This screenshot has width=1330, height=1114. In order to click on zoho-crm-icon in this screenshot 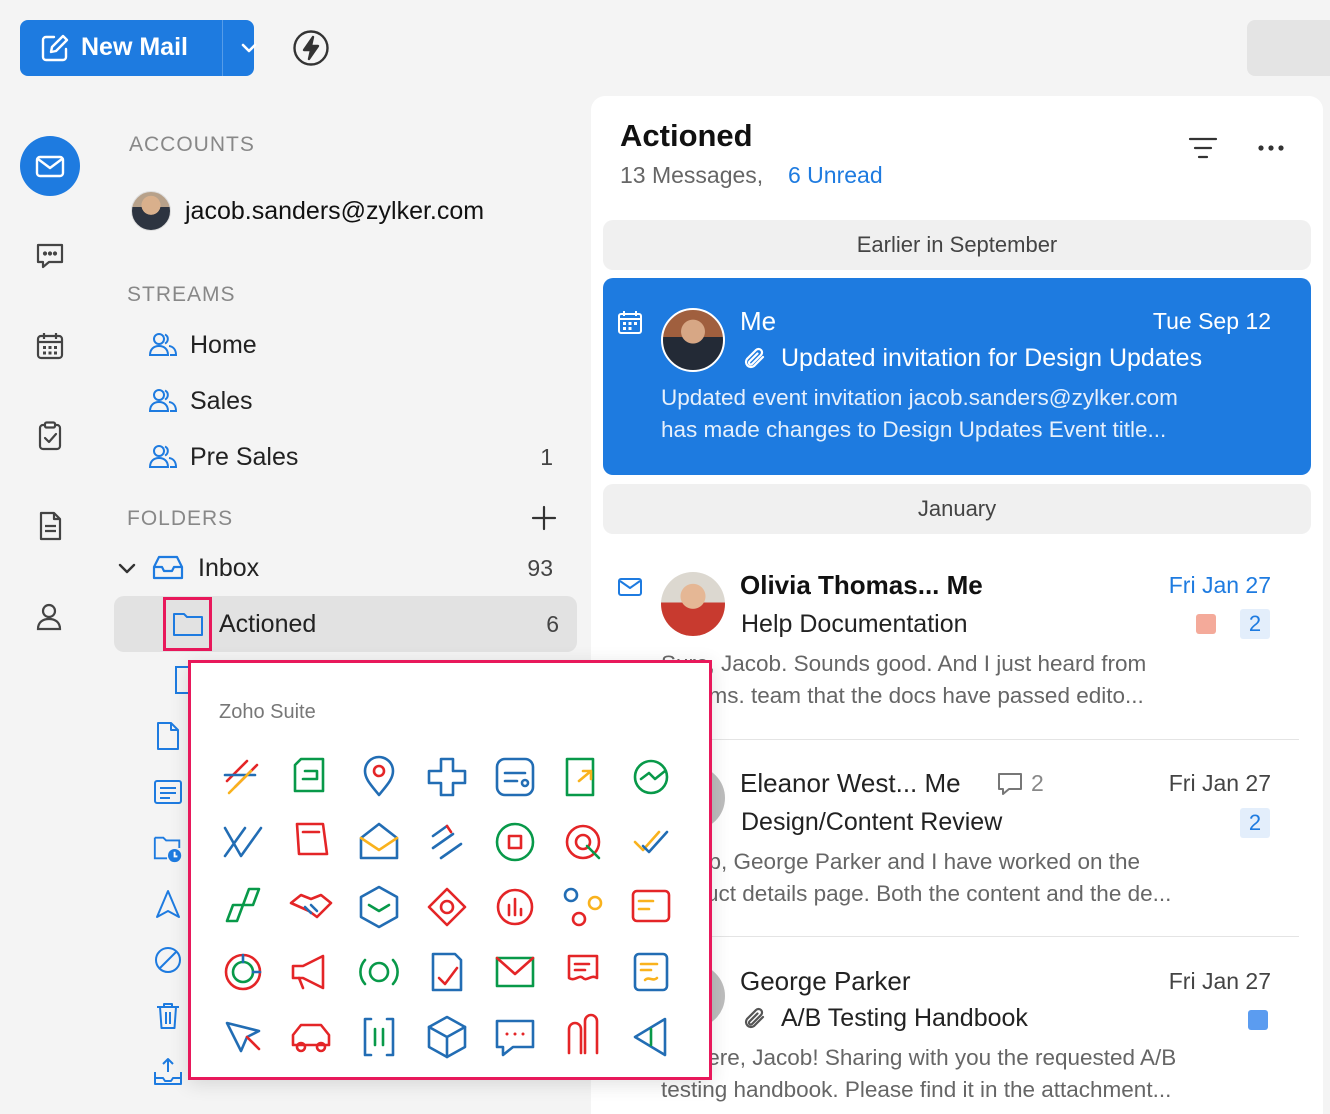, I will do `click(243, 972)`.